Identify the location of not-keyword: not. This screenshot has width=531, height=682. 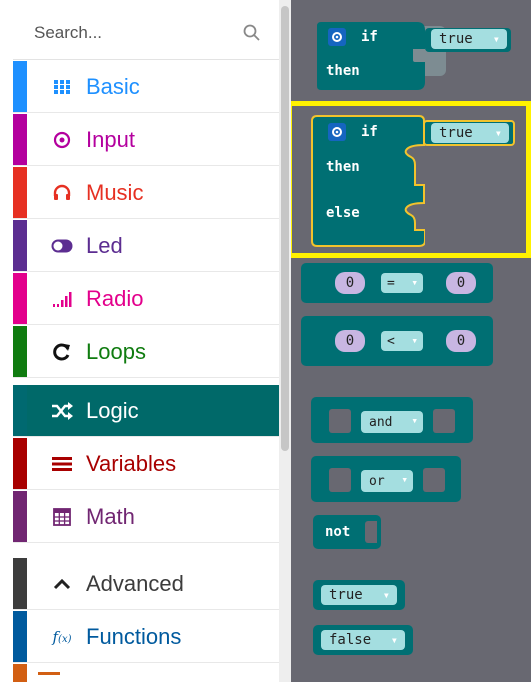
(338, 532).